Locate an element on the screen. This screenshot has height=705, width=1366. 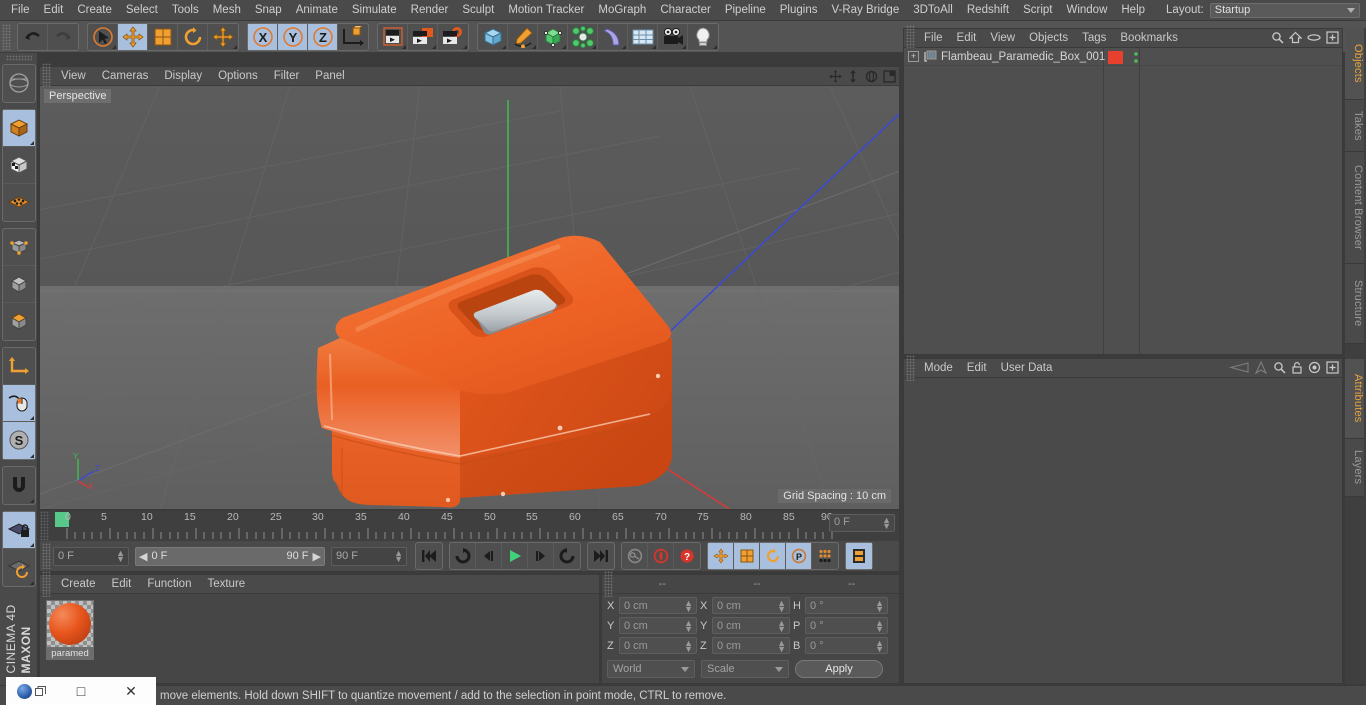
tab-content-browser: Content Browser is located at coordinates (1354, 208).